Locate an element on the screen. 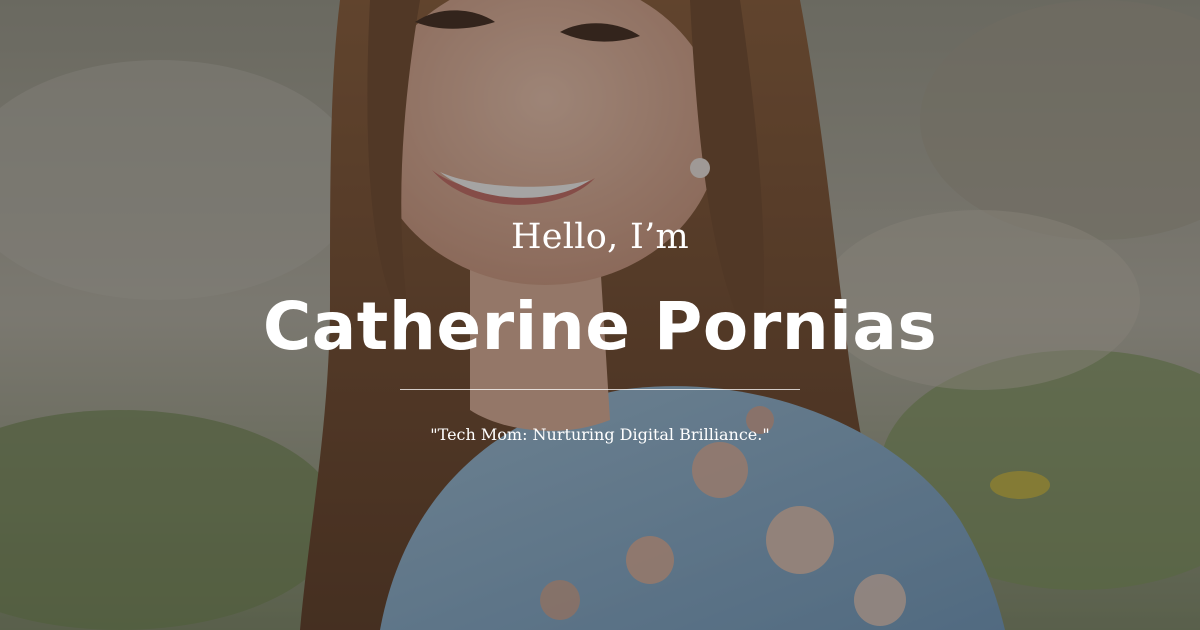 The width and height of the screenshot is (1200, 630). person-name: Catherine Pornias is located at coordinates (600, 326).